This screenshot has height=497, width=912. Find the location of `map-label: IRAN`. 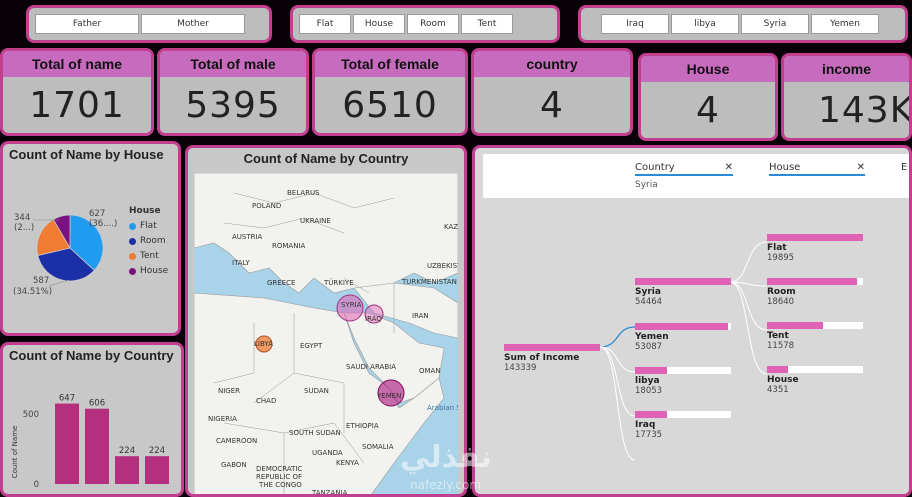

map-label: IRAN is located at coordinates (420, 316).